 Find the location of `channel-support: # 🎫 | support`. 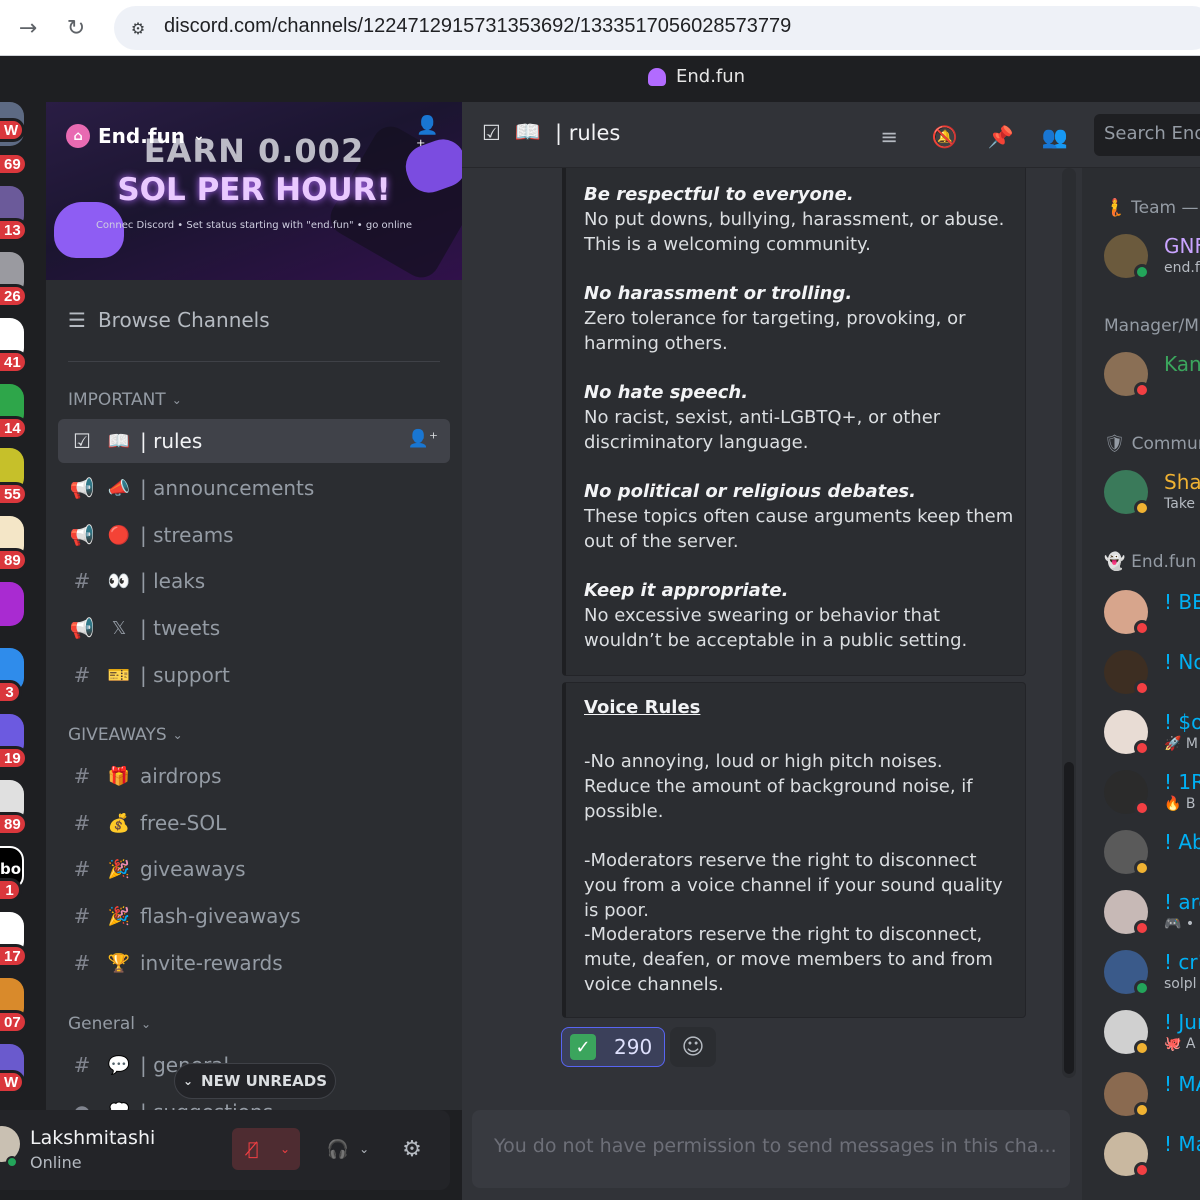

channel-support: # 🎫 | support is located at coordinates (254, 675).